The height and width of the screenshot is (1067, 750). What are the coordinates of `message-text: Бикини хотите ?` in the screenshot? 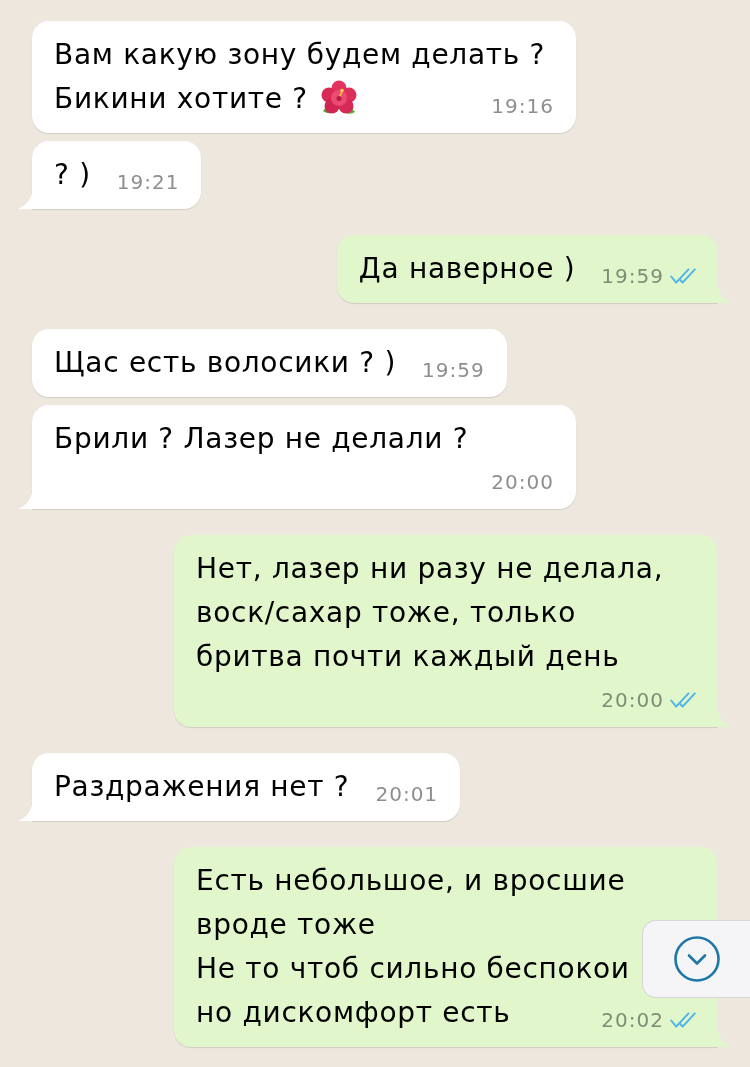 It's located at (181, 99).